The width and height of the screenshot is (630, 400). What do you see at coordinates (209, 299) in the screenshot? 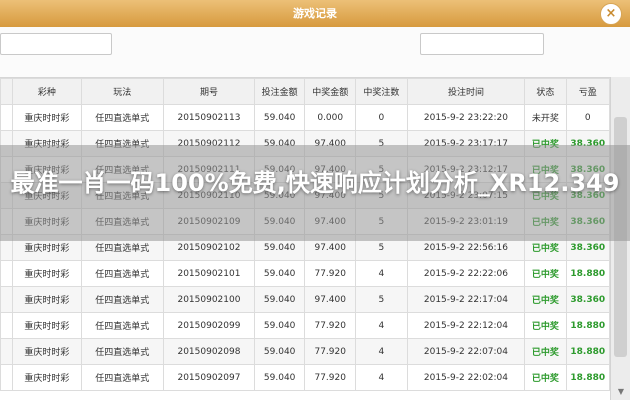
I see `table-cell: 20150902100` at bounding box center [209, 299].